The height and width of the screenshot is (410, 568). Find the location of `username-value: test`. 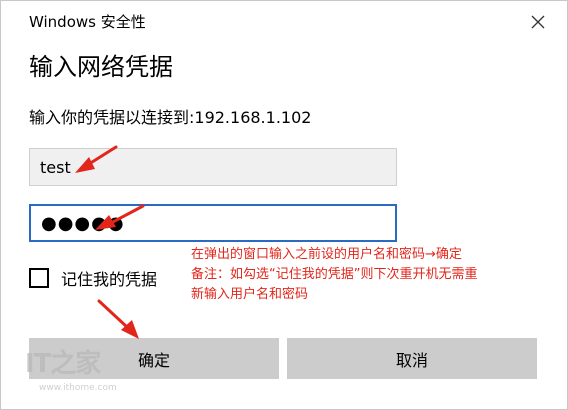

username-value: test is located at coordinates (55, 167).